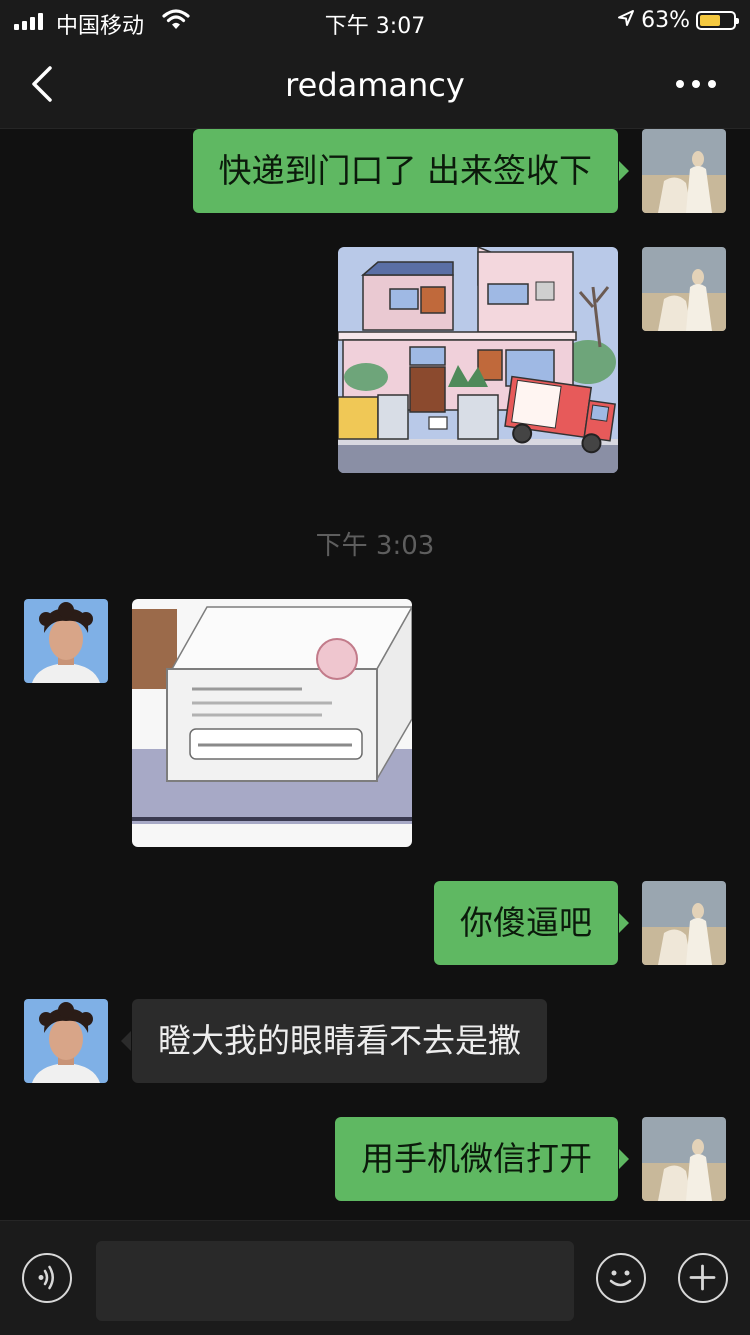 This screenshot has width=750, height=1335. What do you see at coordinates (665, 20) in the screenshot?
I see `battery-percent: 63%` at bounding box center [665, 20].